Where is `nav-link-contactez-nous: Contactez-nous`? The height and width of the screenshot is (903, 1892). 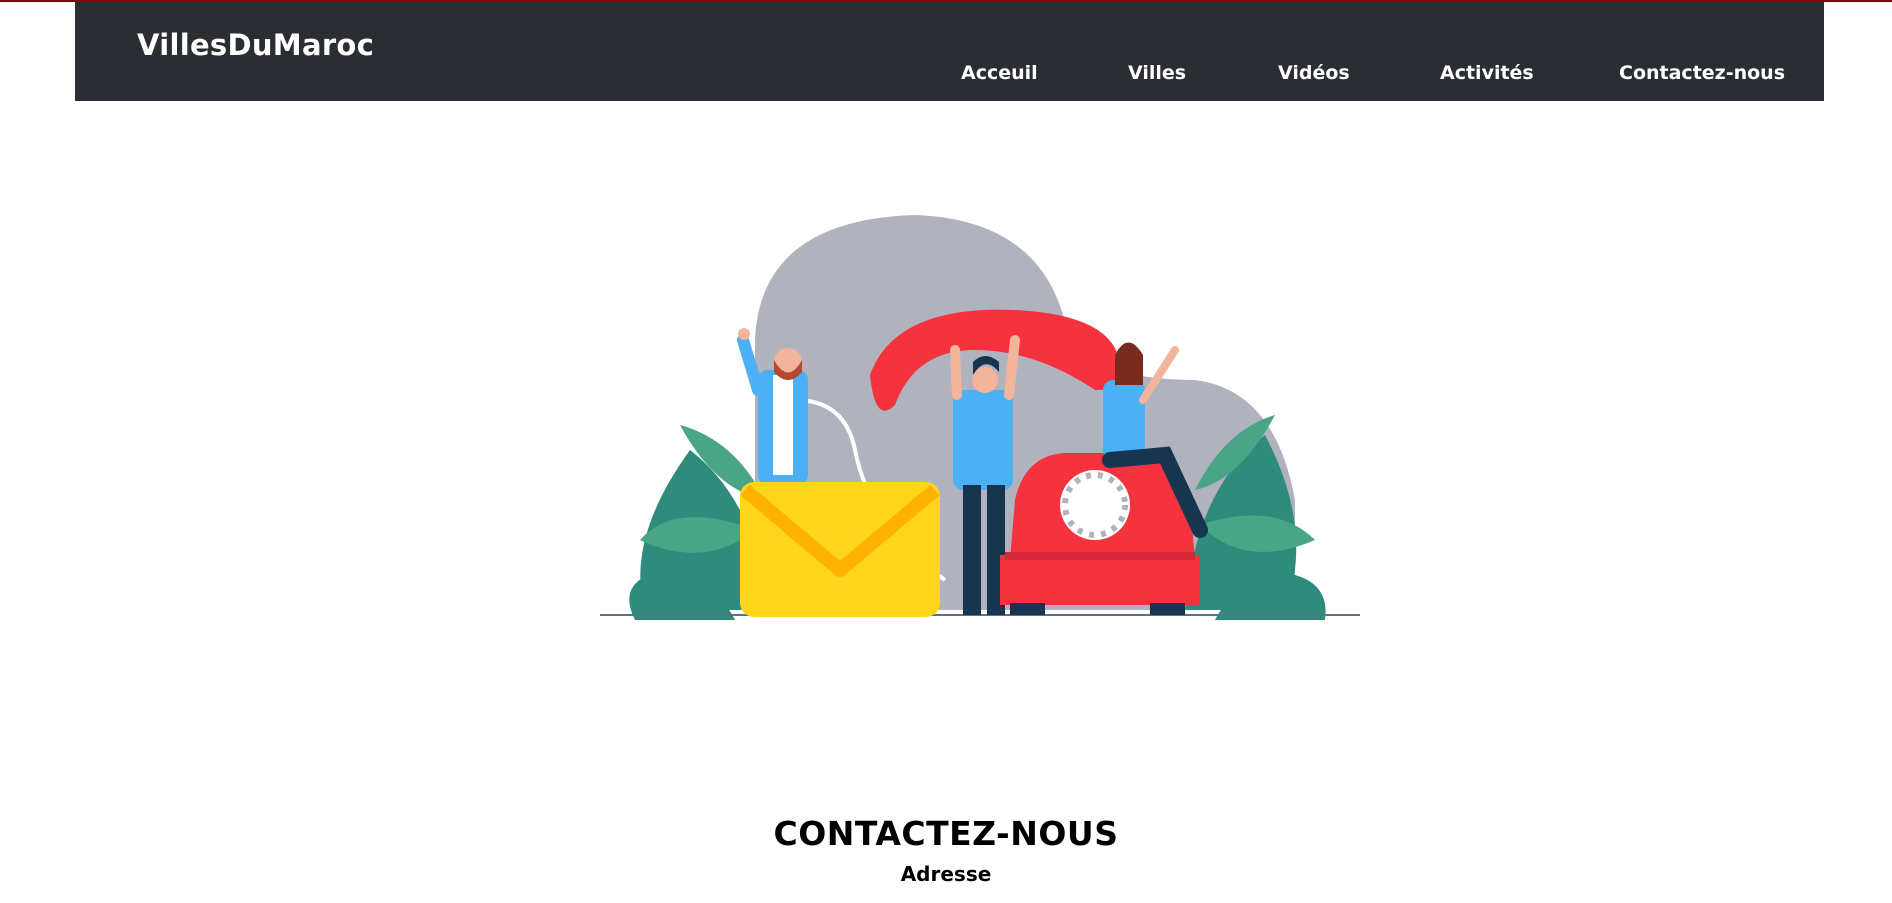 nav-link-contactez-nous: Contactez-nous is located at coordinates (1702, 73).